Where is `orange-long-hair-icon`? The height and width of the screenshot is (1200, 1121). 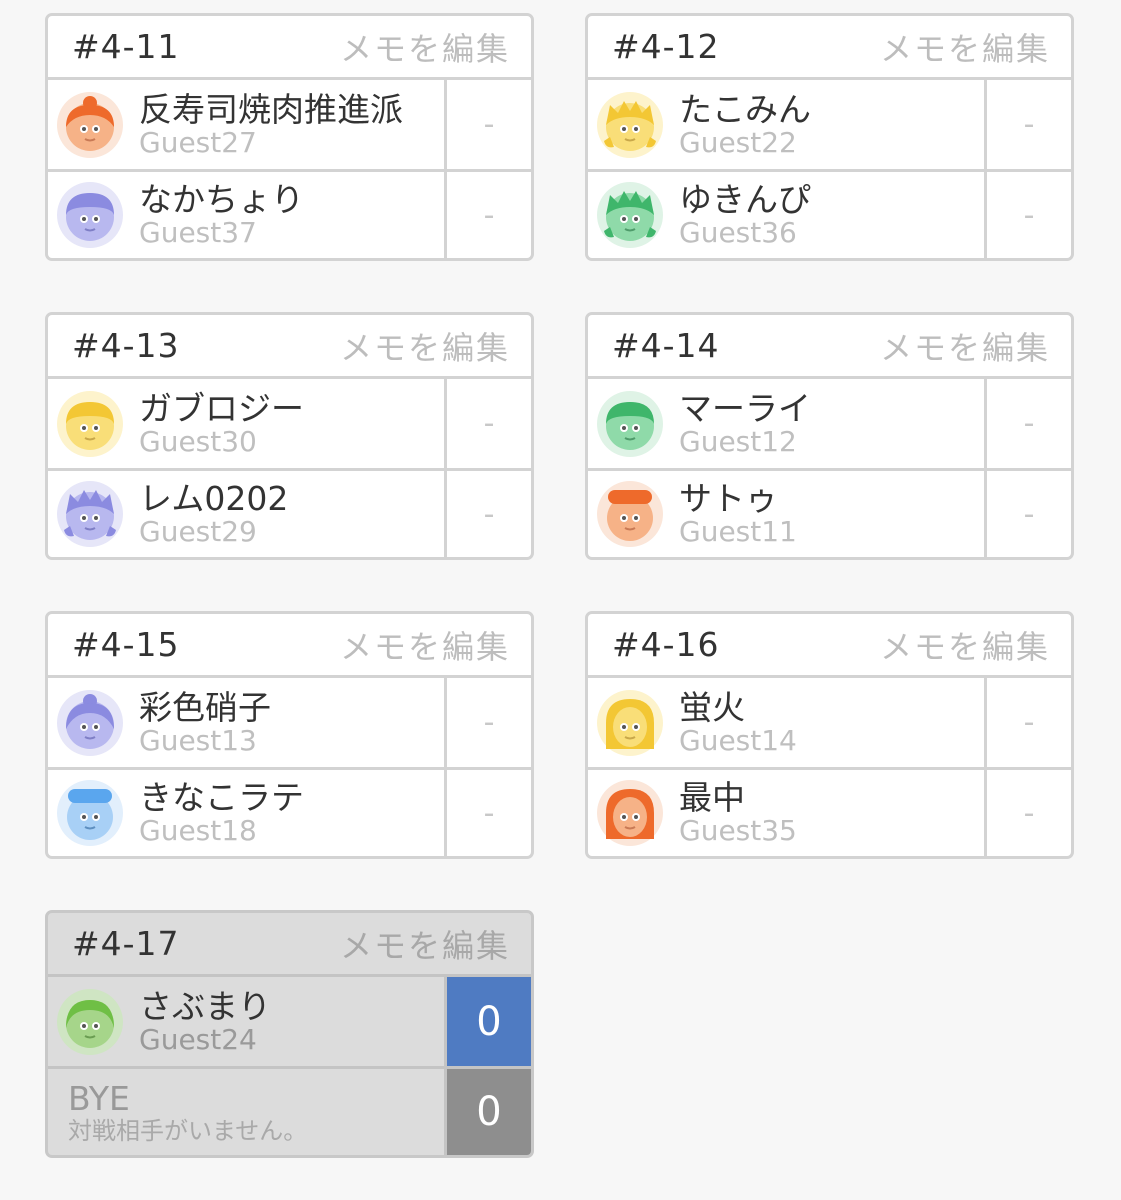 orange-long-hair-icon is located at coordinates (630, 813).